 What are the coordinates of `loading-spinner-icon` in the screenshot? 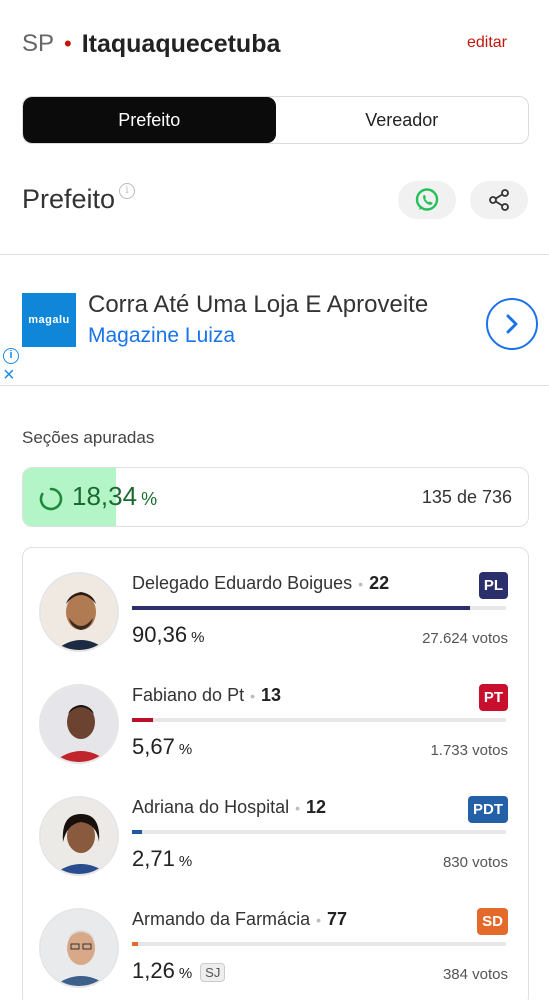 It's located at (51, 499).